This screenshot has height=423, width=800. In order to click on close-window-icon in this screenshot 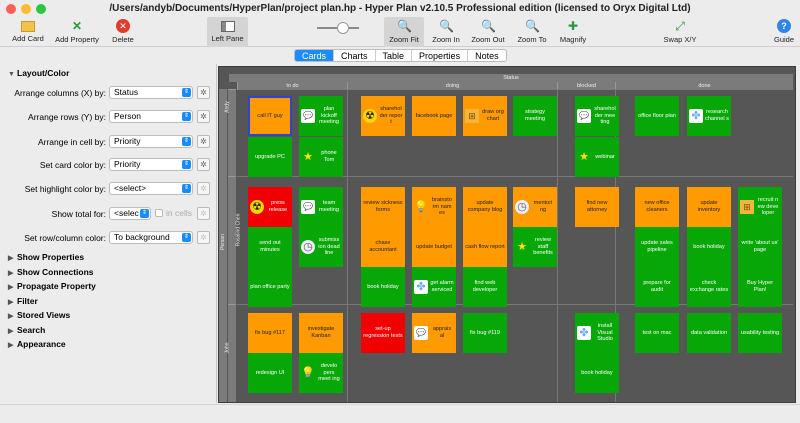, I will do `click(11, 9)`.